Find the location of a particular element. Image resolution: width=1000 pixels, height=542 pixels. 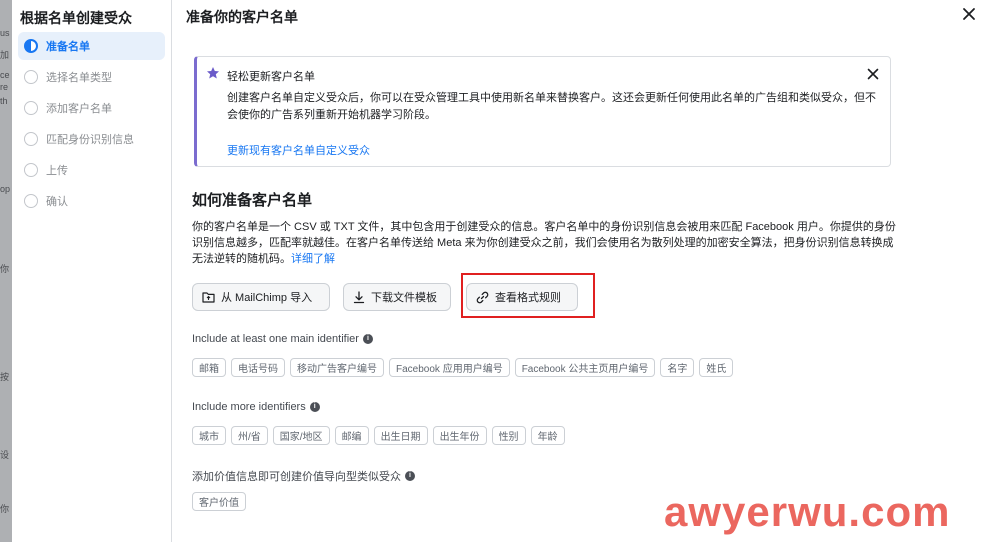

background-fragment: 加 is located at coordinates (5, 55).